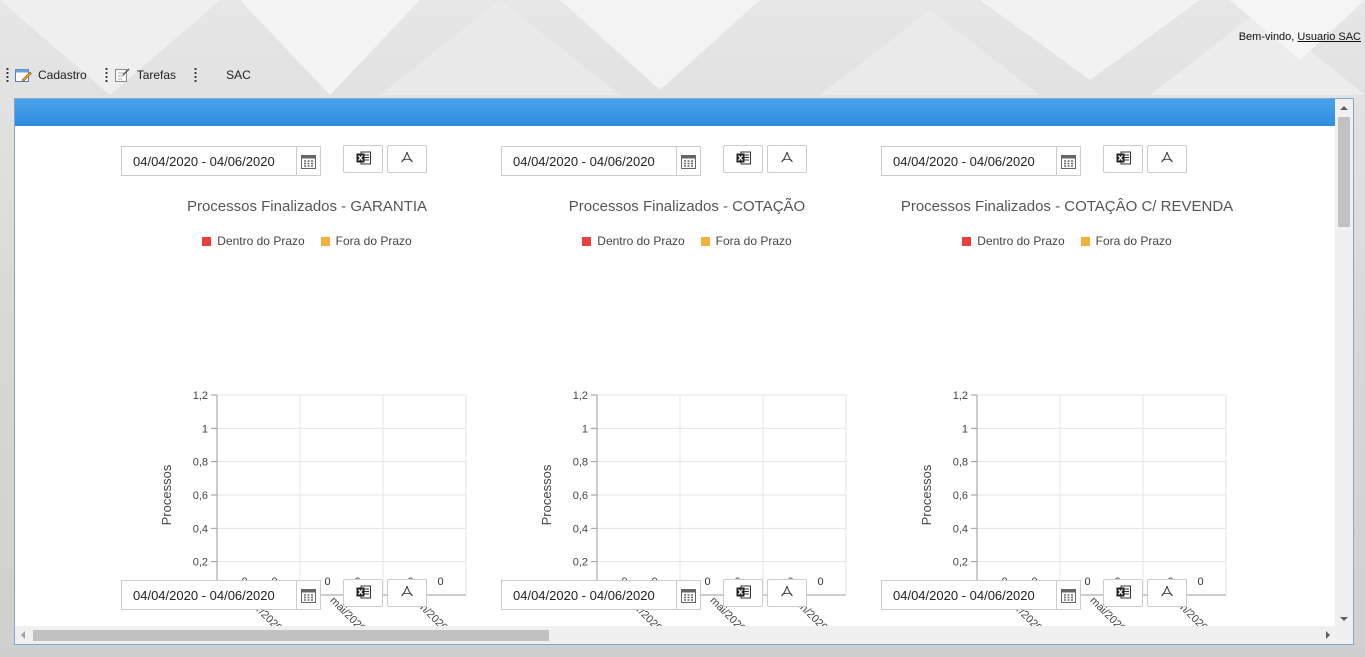 The width and height of the screenshot is (1365, 657). What do you see at coordinates (1329, 37) in the screenshot?
I see `user-name-link: Usuario SAC` at bounding box center [1329, 37].